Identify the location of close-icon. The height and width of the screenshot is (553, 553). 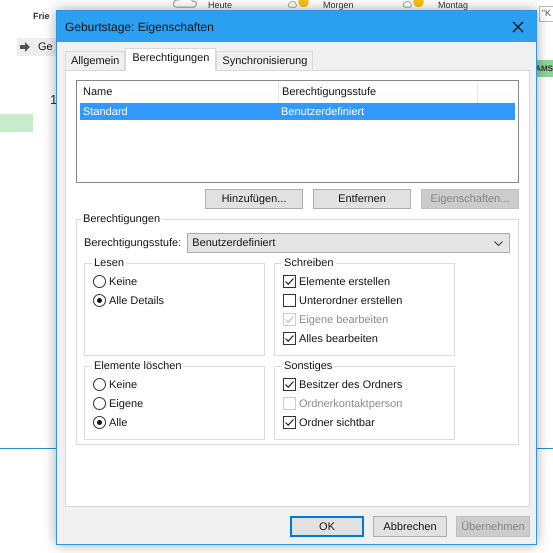
(518, 26).